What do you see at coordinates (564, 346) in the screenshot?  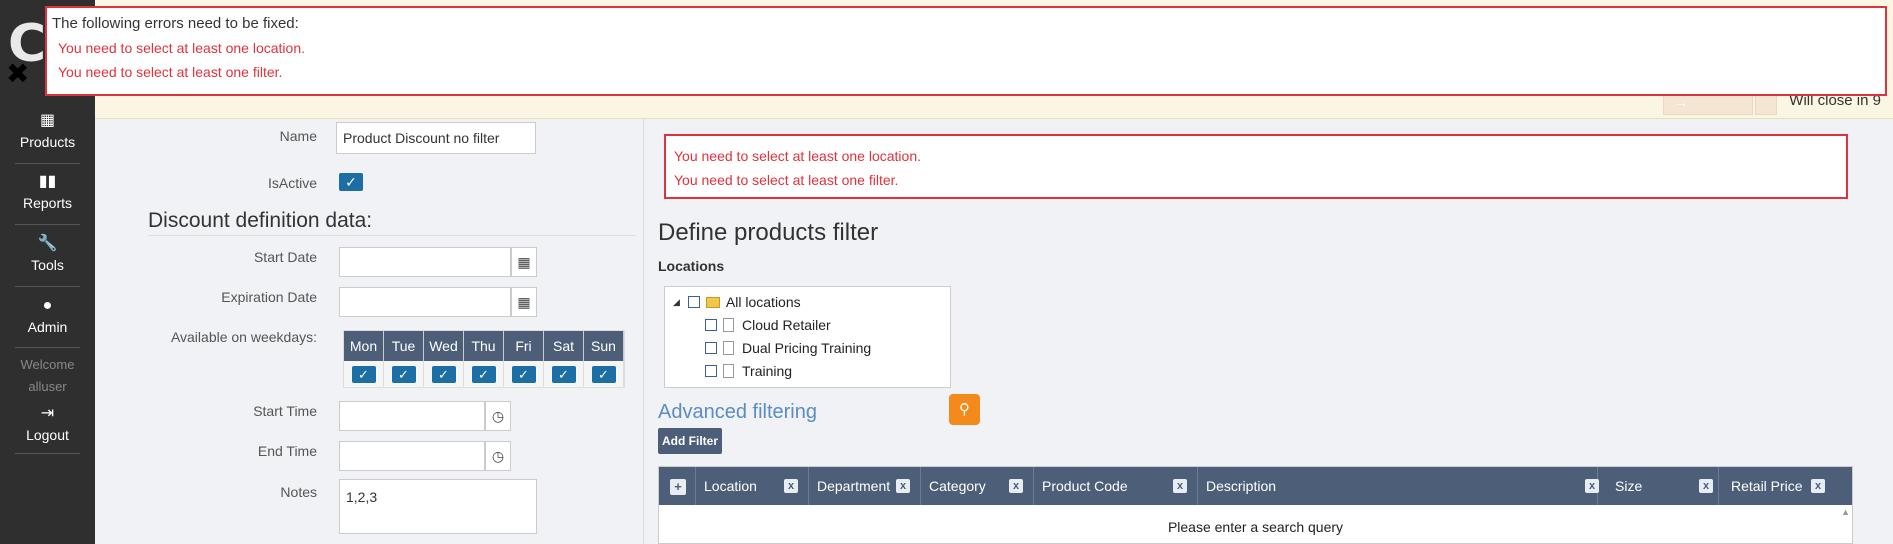 I see `weekday-header: Sat` at bounding box center [564, 346].